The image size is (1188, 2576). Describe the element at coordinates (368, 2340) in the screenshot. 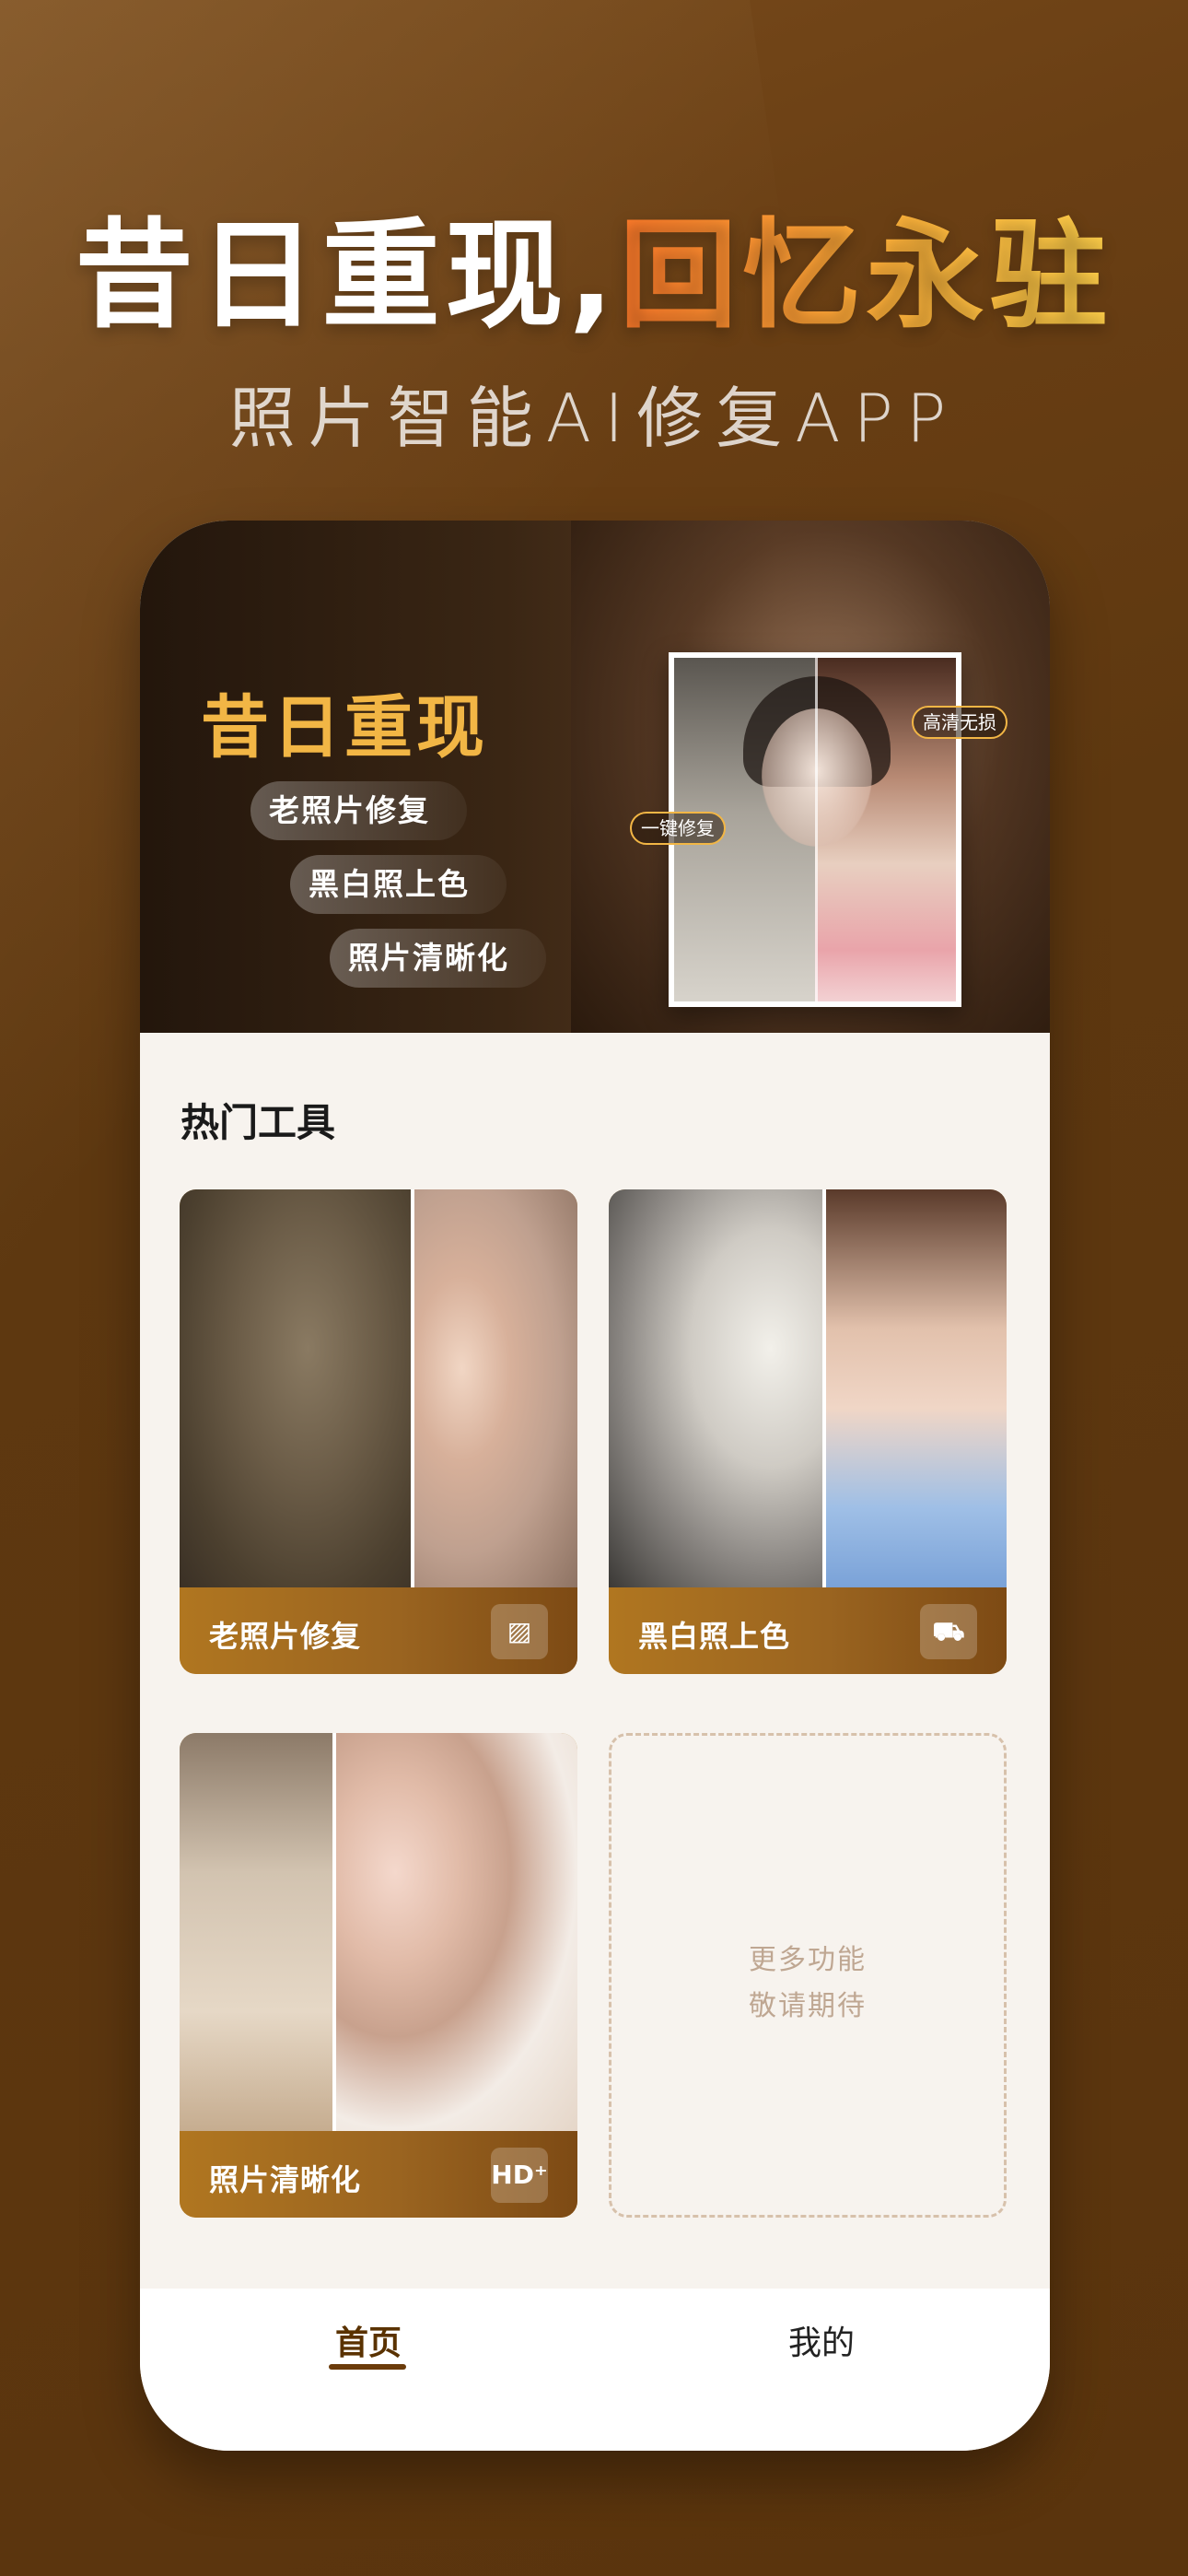

I see `tab-home: 首页` at that location.